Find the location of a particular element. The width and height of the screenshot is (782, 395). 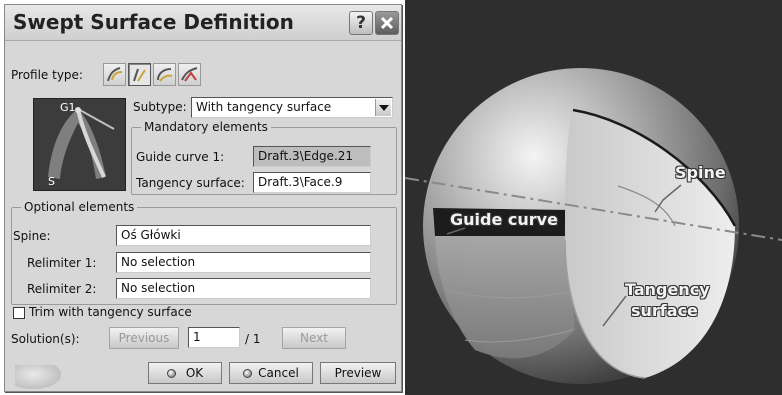

conic-profile-icon is located at coordinates (189, 74).